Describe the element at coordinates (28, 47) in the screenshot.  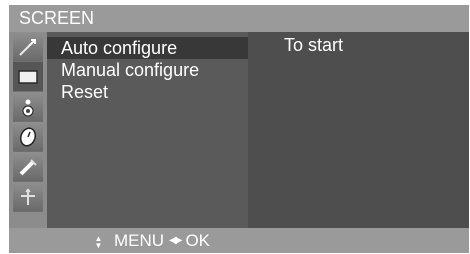
I see `picture-icon` at that location.